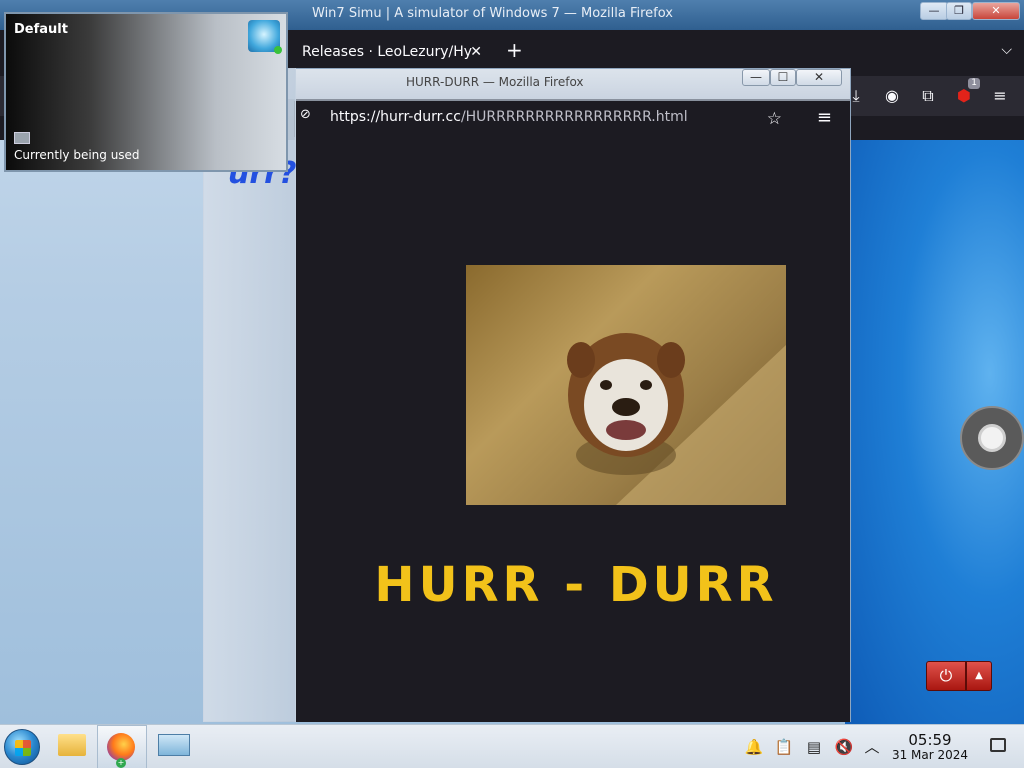 The image size is (1024, 768). I want to click on list-all-tabs-icon: ⌵, so click(1006, 50).